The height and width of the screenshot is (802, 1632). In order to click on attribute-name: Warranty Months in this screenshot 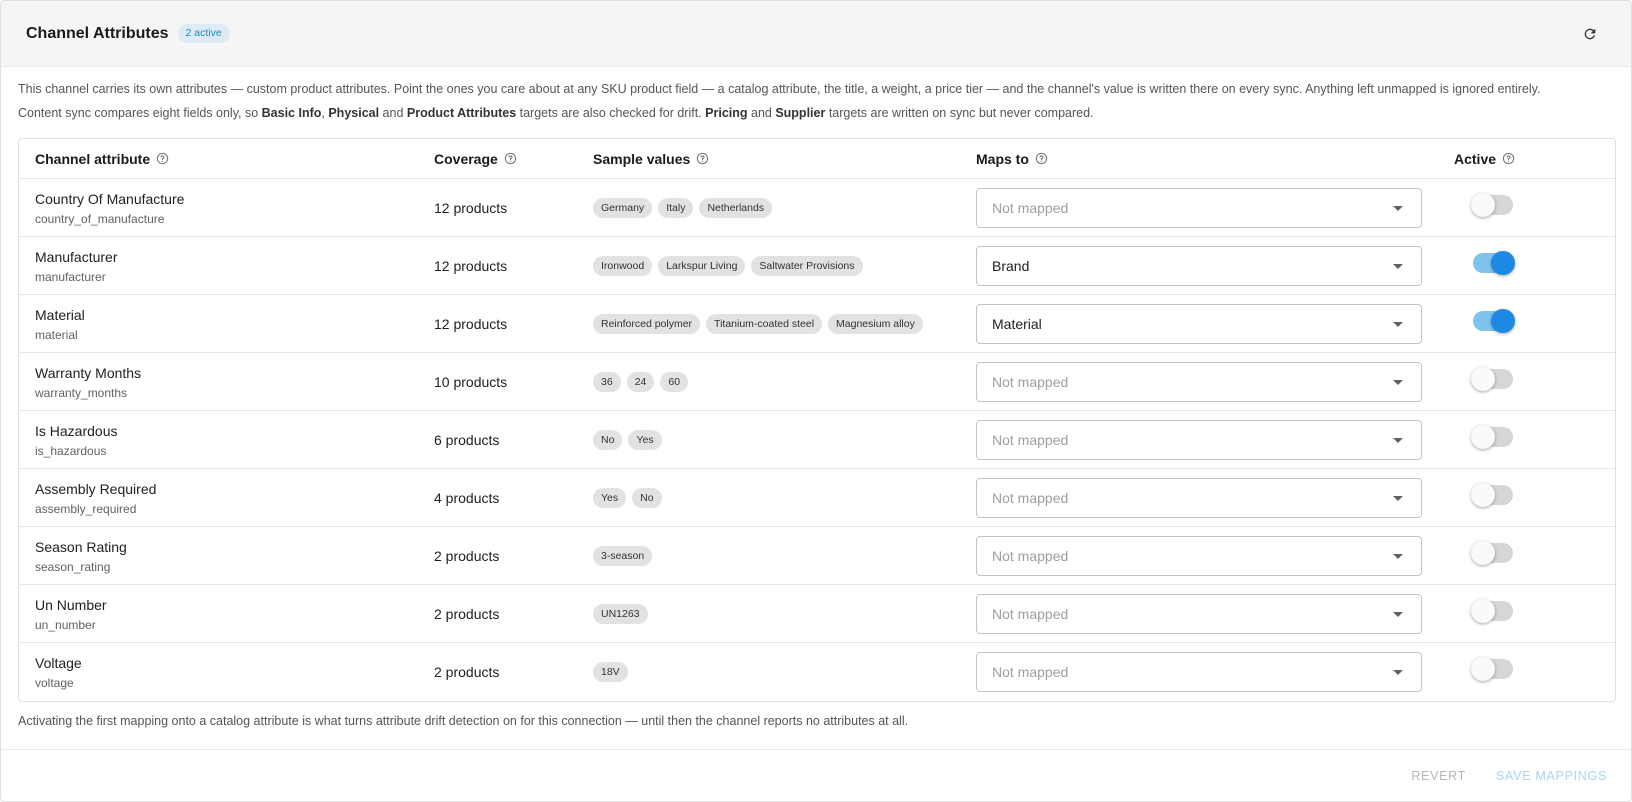, I will do `click(88, 372)`.